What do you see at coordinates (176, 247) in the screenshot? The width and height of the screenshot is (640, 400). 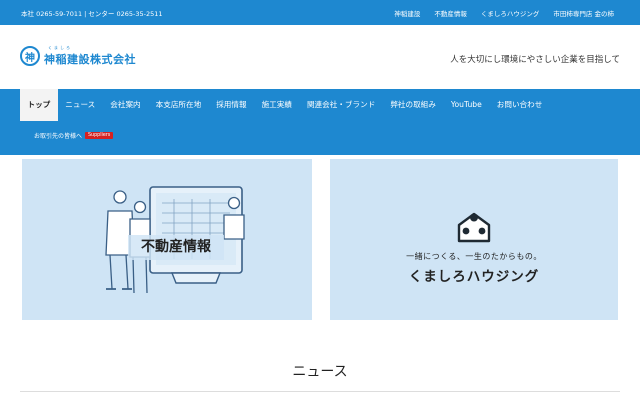 I see `real-estate-title: 不動産情報` at bounding box center [176, 247].